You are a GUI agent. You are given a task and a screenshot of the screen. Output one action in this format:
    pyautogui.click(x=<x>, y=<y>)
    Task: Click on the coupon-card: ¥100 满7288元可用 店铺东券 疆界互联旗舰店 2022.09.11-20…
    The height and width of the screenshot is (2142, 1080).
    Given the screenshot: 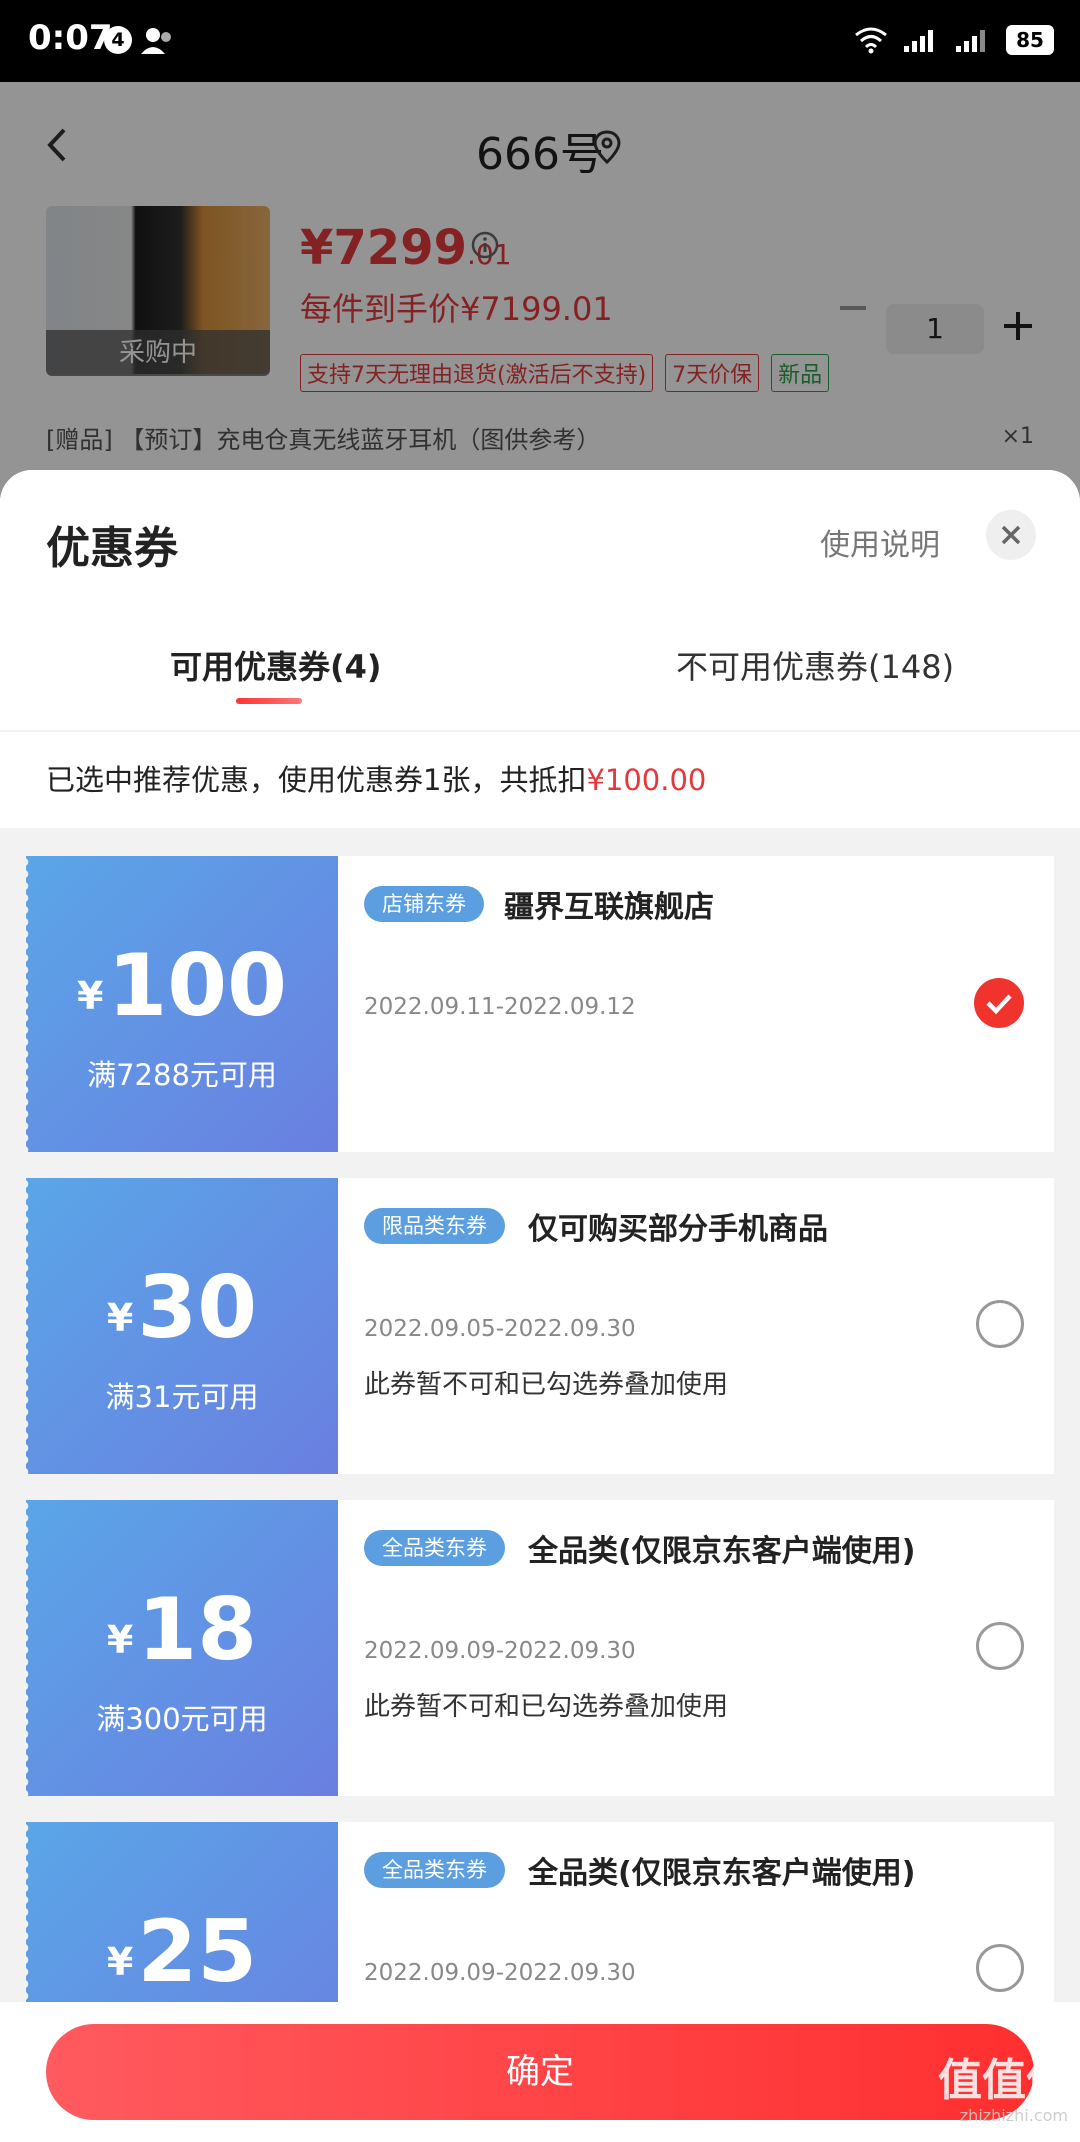 What is the action you would take?
    pyautogui.click(x=539, y=1004)
    